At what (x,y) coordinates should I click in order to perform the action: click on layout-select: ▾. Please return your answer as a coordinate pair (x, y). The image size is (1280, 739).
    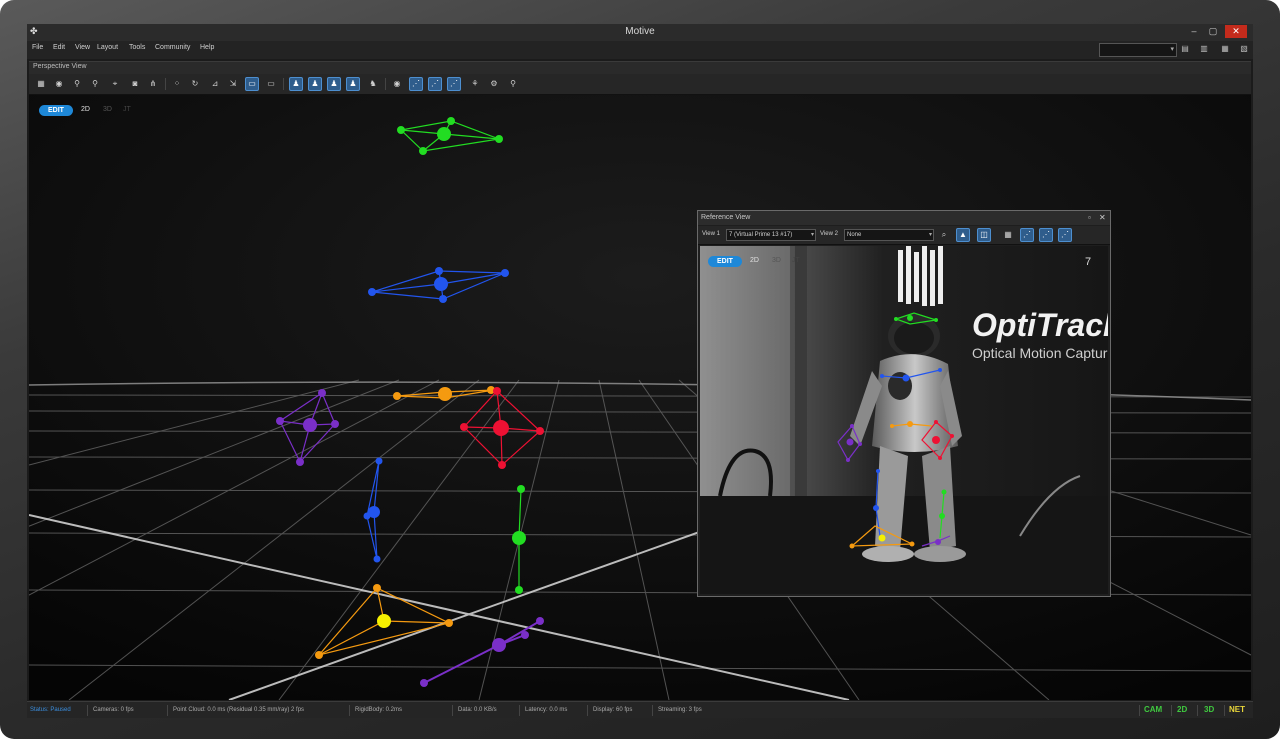
    Looking at the image, I should click on (1138, 50).